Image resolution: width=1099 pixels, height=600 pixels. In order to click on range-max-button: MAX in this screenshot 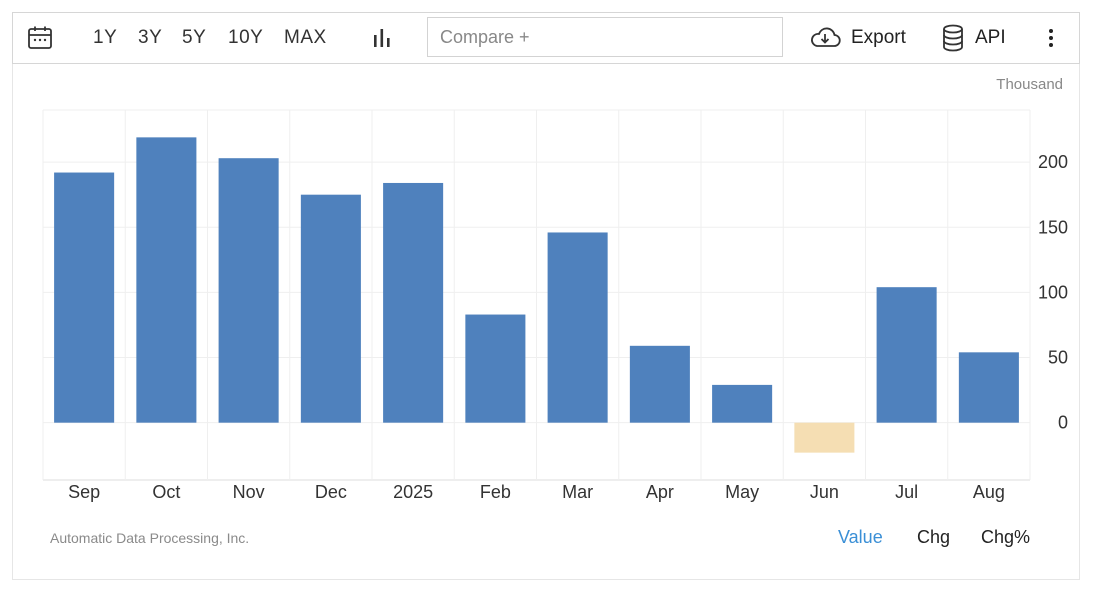, I will do `click(305, 38)`.